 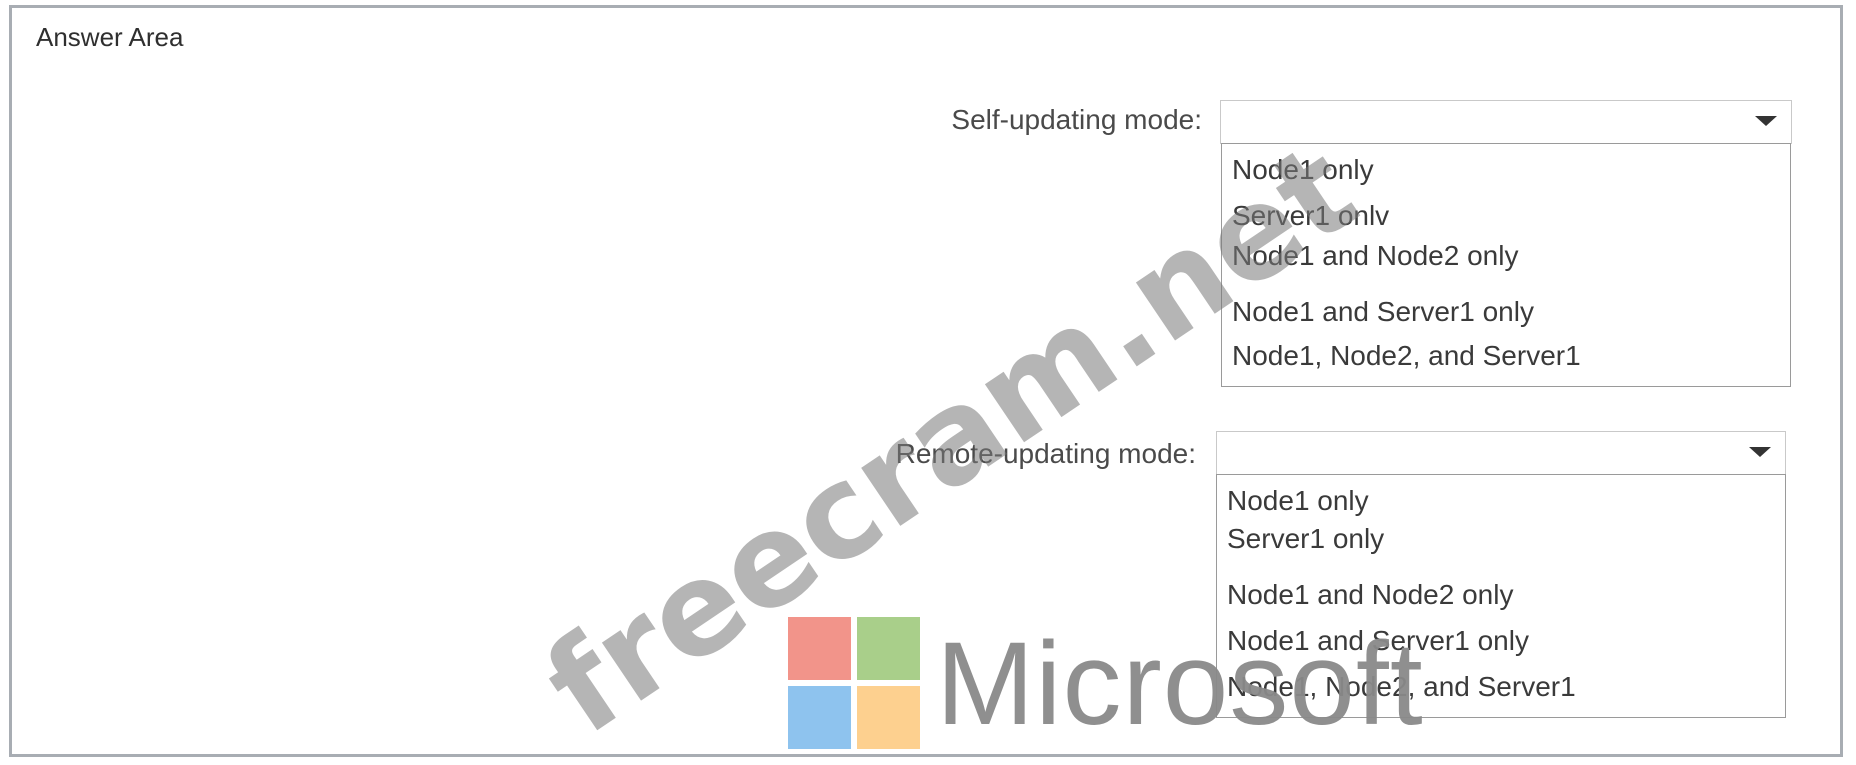 I want to click on self-updating-option: Node1 and Server1 only, so click(x=1383, y=312).